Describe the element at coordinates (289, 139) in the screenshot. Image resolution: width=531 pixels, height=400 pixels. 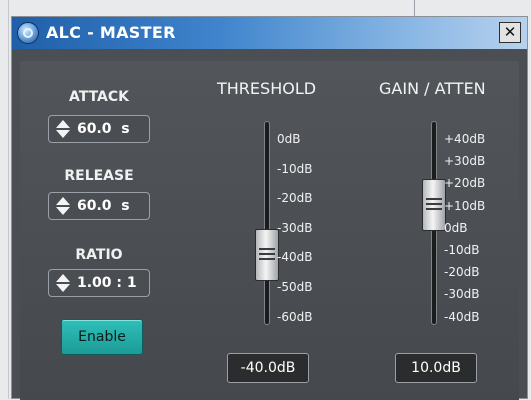
I see `threshold-tick-label: 0dB` at that location.